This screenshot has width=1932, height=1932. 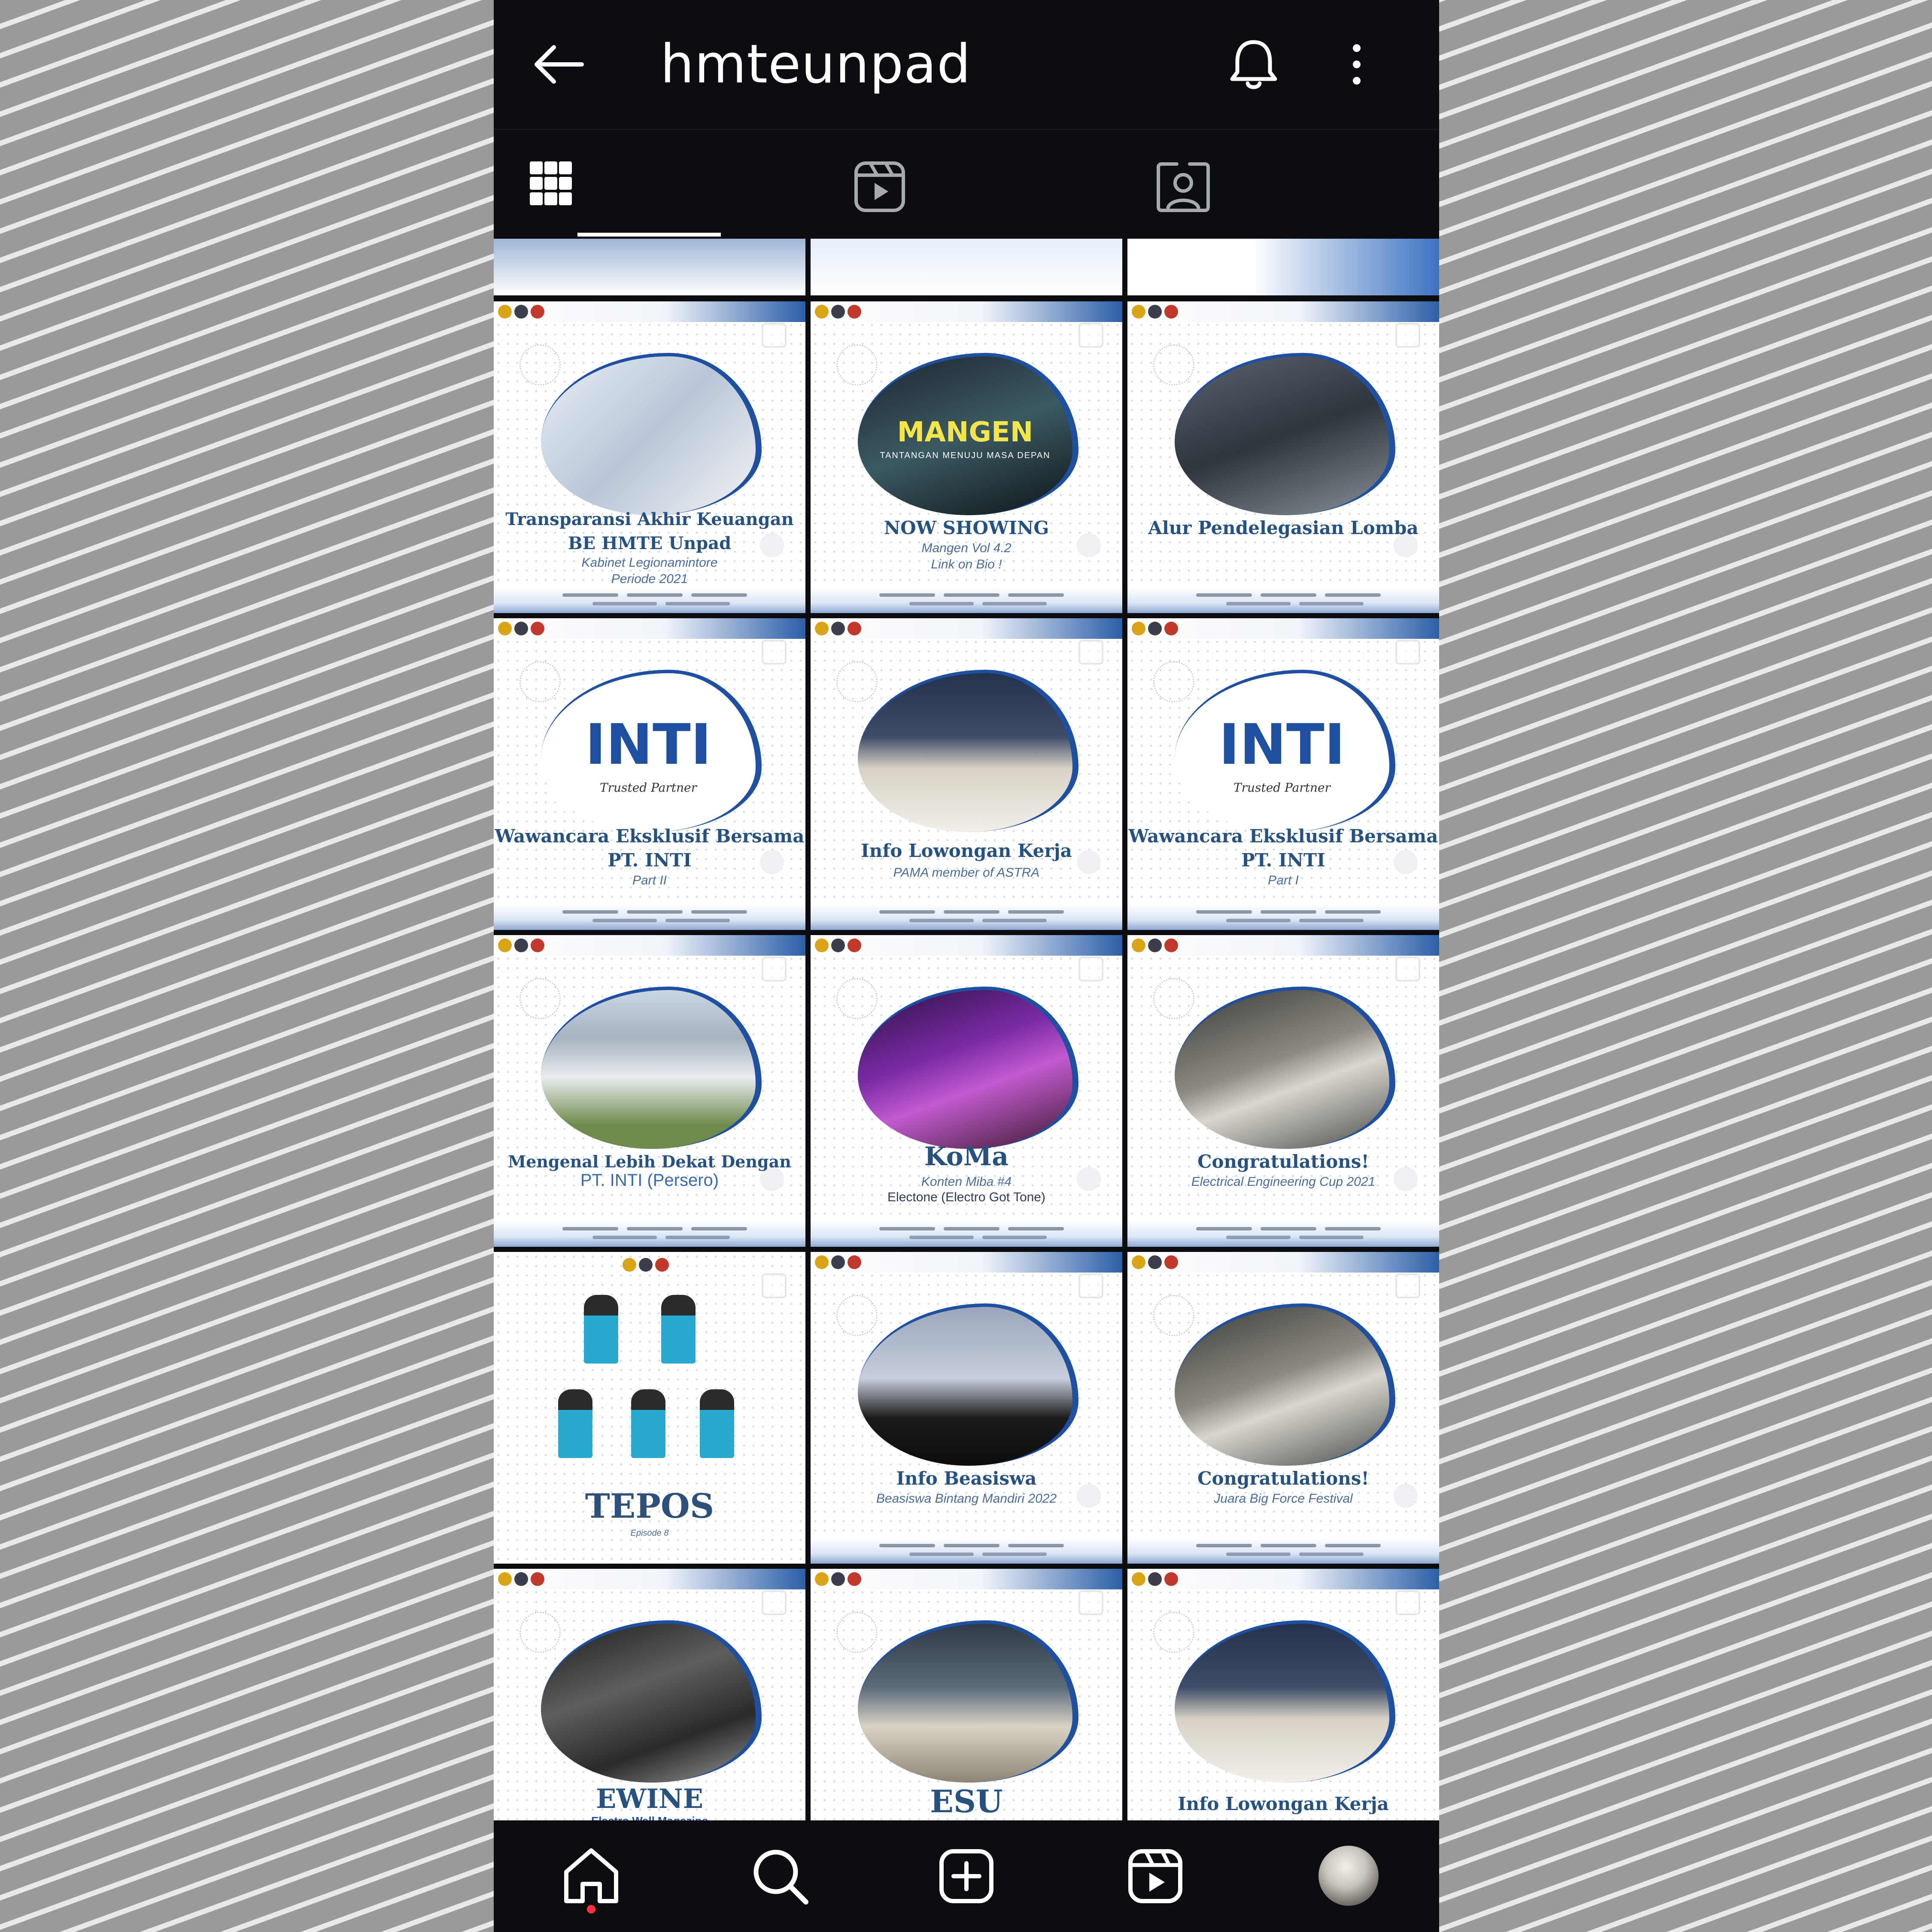 What do you see at coordinates (649, 1162) in the screenshot?
I see `post-title: Mengenal Lebih Dekat Dengan` at bounding box center [649, 1162].